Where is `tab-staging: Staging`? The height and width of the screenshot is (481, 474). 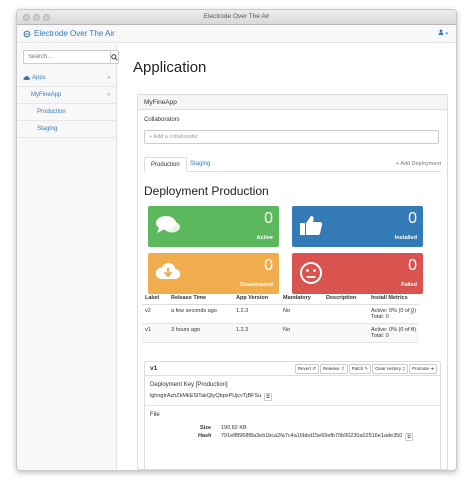 tab-staging: Staging is located at coordinates (200, 164).